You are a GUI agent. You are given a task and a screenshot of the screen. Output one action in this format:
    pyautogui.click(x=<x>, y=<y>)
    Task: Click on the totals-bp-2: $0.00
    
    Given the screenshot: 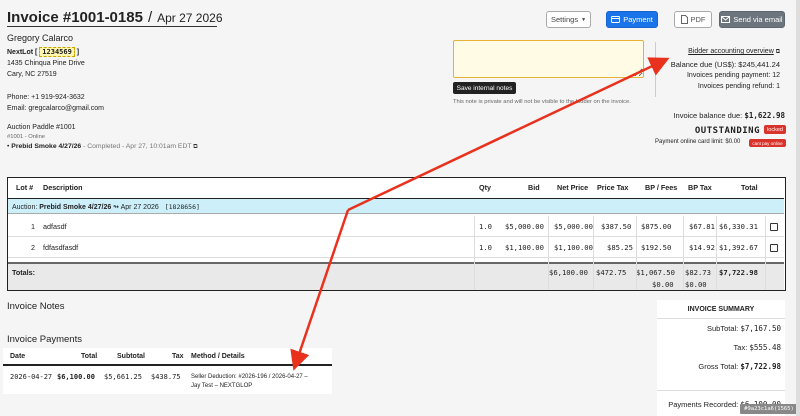 What is the action you would take?
    pyautogui.click(x=663, y=284)
    